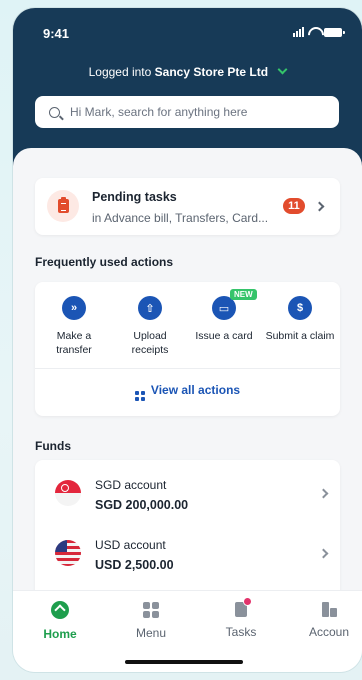  What do you see at coordinates (139, 396) in the screenshot?
I see `grid-icon` at bounding box center [139, 396].